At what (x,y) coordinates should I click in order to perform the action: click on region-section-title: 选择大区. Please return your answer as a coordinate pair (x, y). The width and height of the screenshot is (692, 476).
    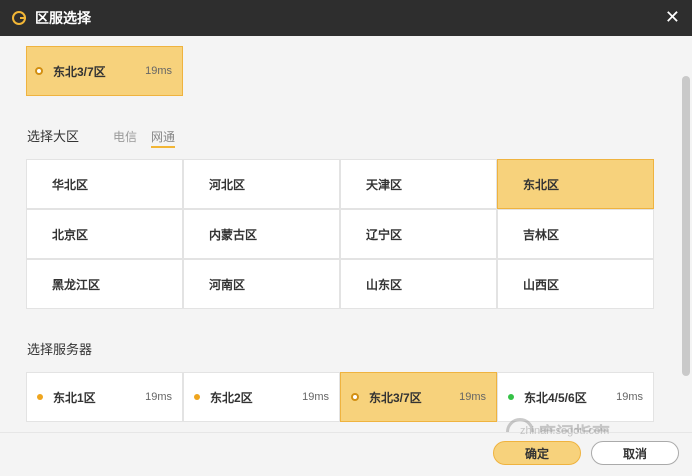
    Looking at the image, I should click on (53, 136).